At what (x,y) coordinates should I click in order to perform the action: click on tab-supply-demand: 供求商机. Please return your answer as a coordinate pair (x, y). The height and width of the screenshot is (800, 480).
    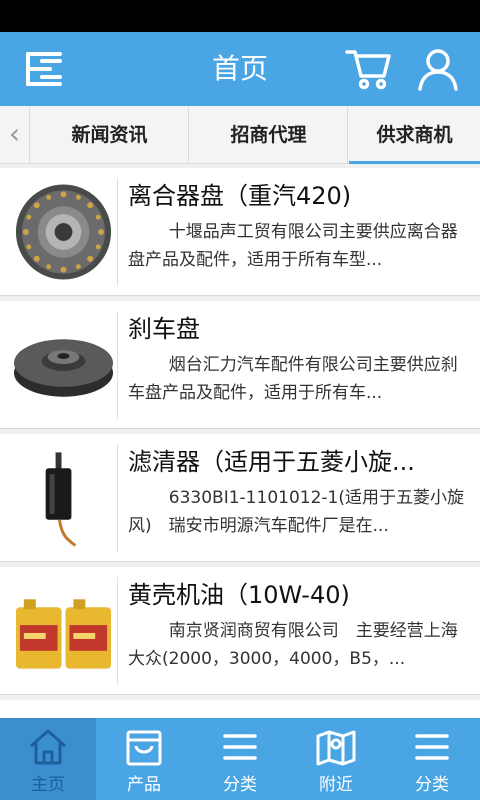
    Looking at the image, I should click on (414, 135).